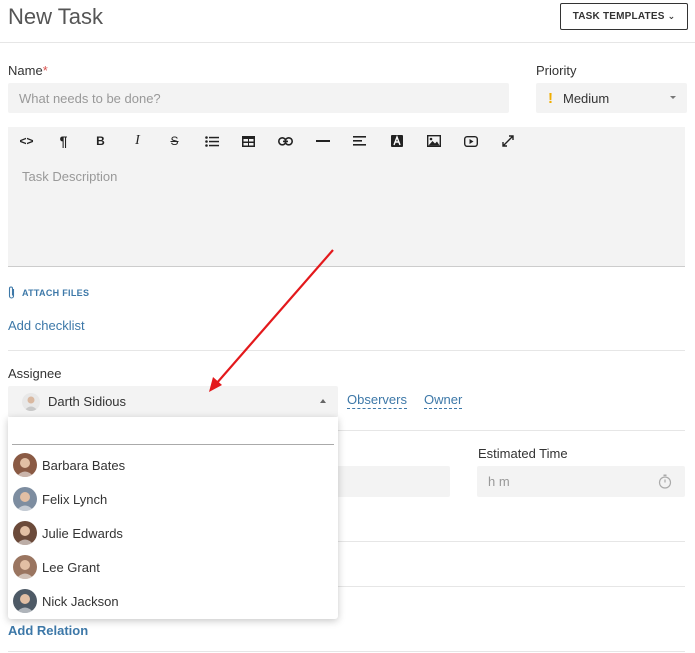 The height and width of the screenshot is (653, 695). What do you see at coordinates (87, 401) in the screenshot?
I see `assignee-value: Darth Sidious` at bounding box center [87, 401].